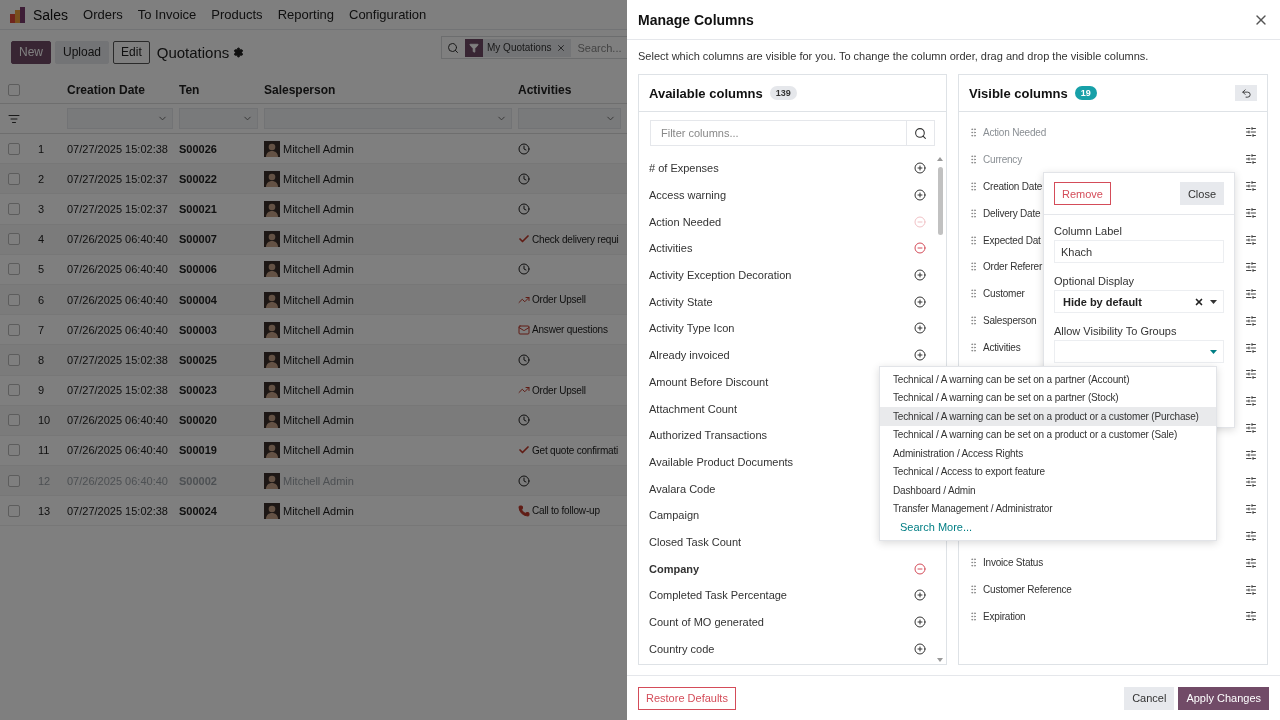 This screenshot has height=720, width=1280. Describe the element at coordinates (527, 47) in the screenshot. I see `search-facet: My Quotations` at that location.